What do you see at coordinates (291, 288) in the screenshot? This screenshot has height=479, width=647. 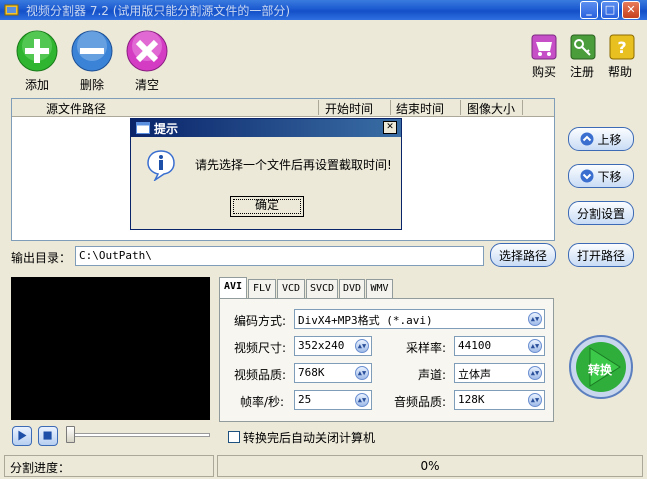 I see `tab-vcd: VCD` at bounding box center [291, 288].